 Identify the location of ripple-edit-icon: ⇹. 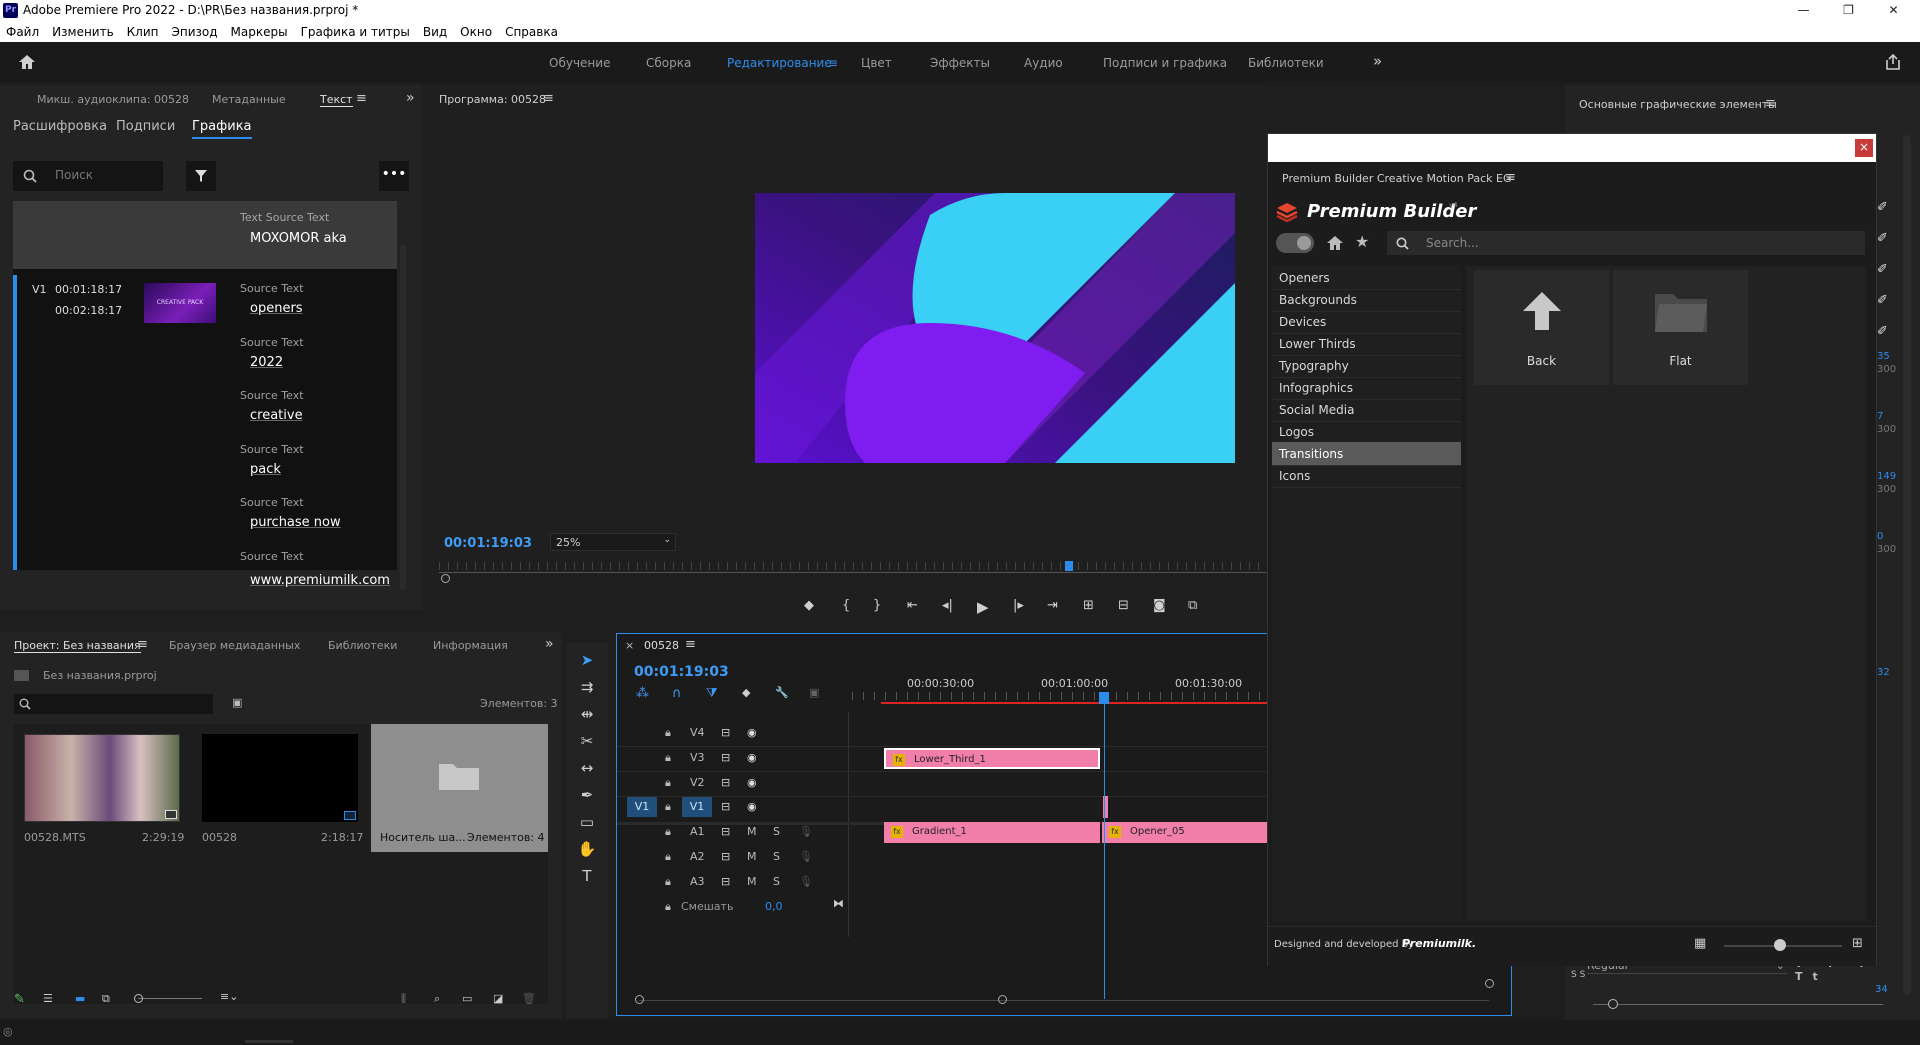
(587, 716).